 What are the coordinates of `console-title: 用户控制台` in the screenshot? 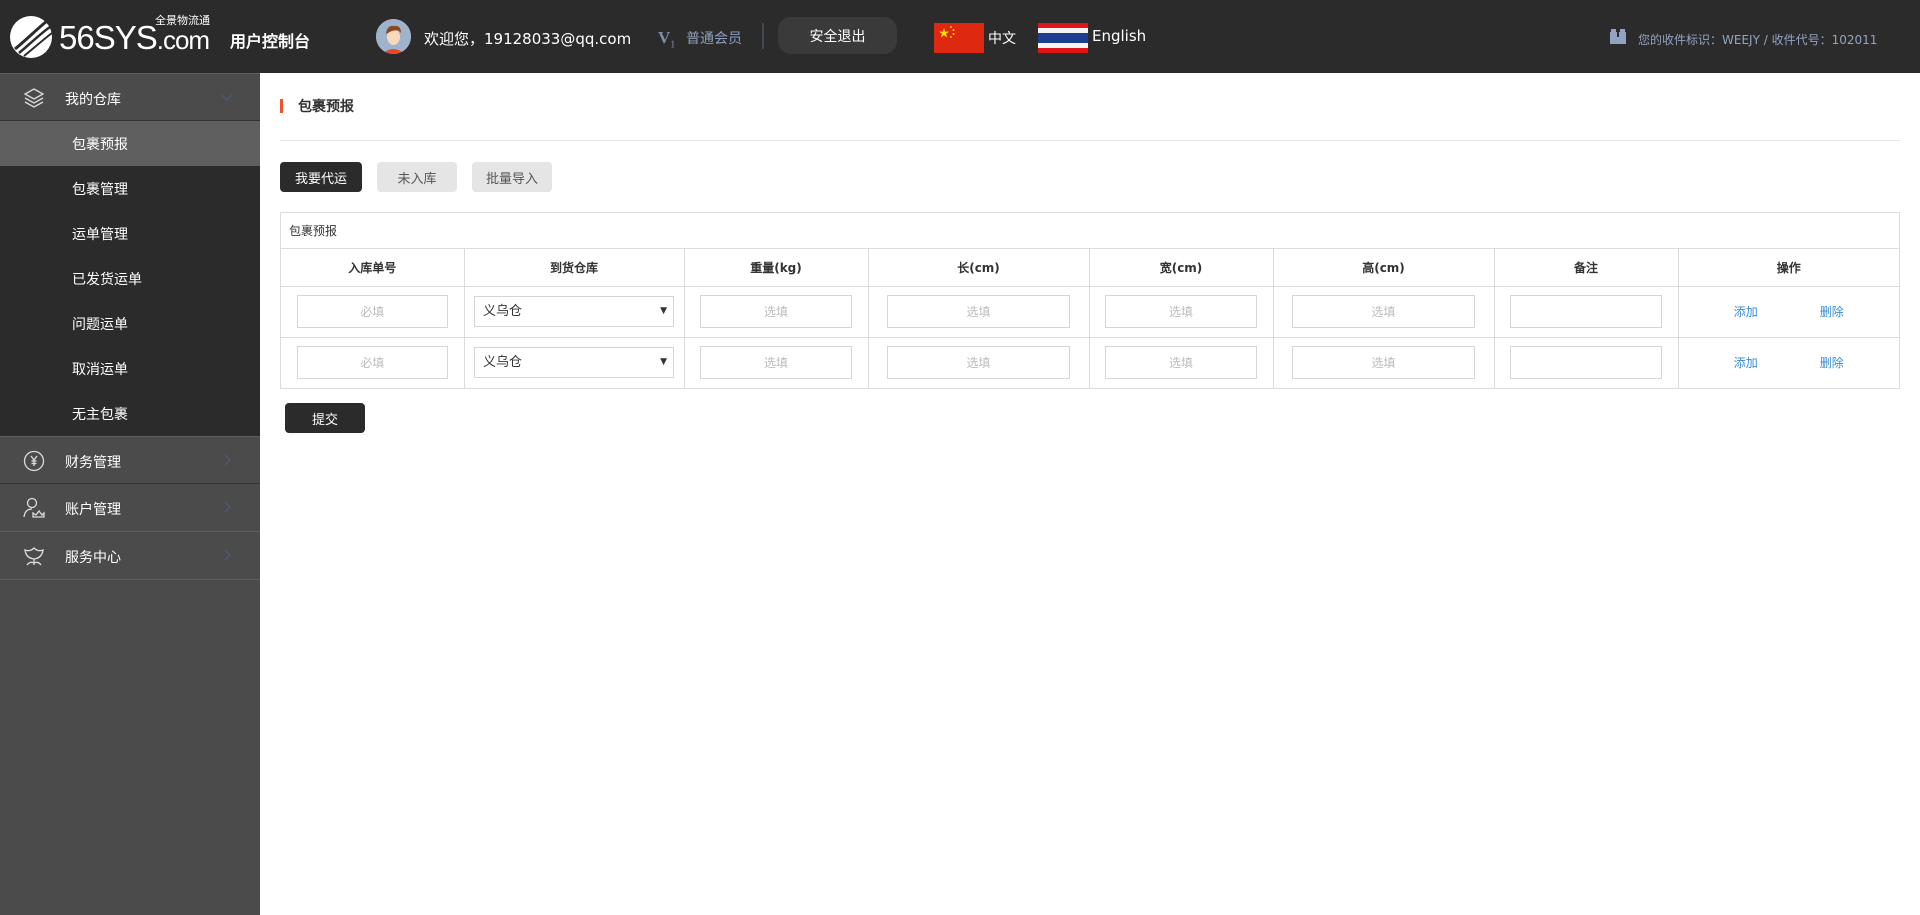 It's located at (270, 41).